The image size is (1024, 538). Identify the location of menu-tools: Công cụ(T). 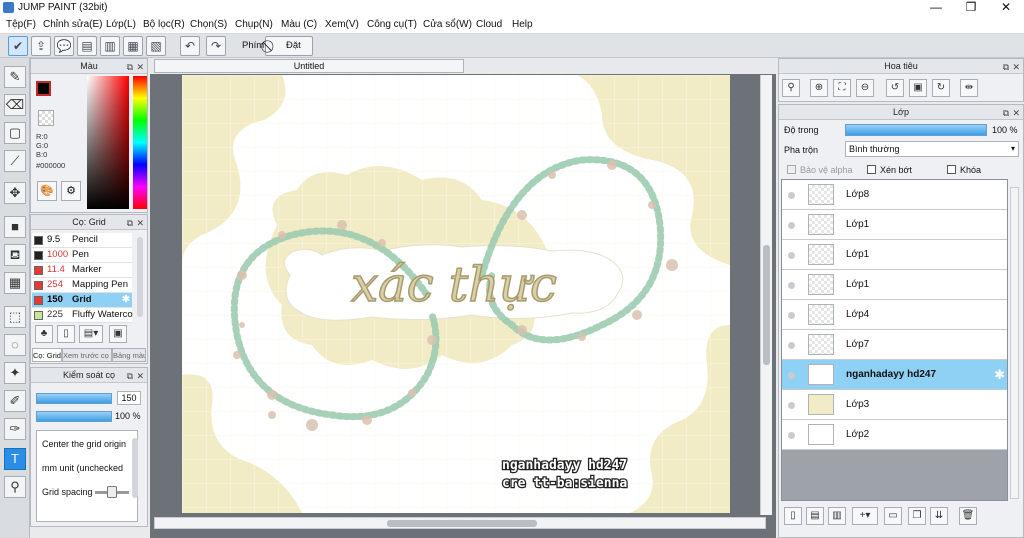
(392, 24).